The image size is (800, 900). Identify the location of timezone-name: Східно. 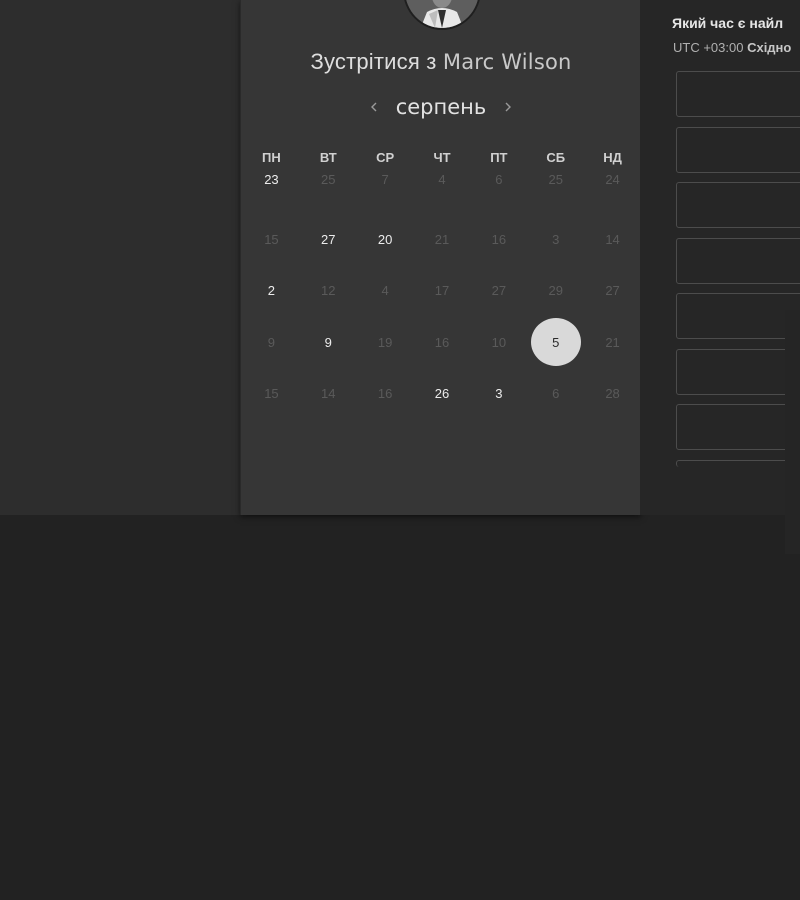
(769, 47).